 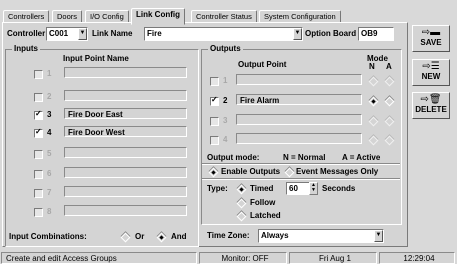 I want to click on active-legend: A = Active, so click(x=361, y=157).